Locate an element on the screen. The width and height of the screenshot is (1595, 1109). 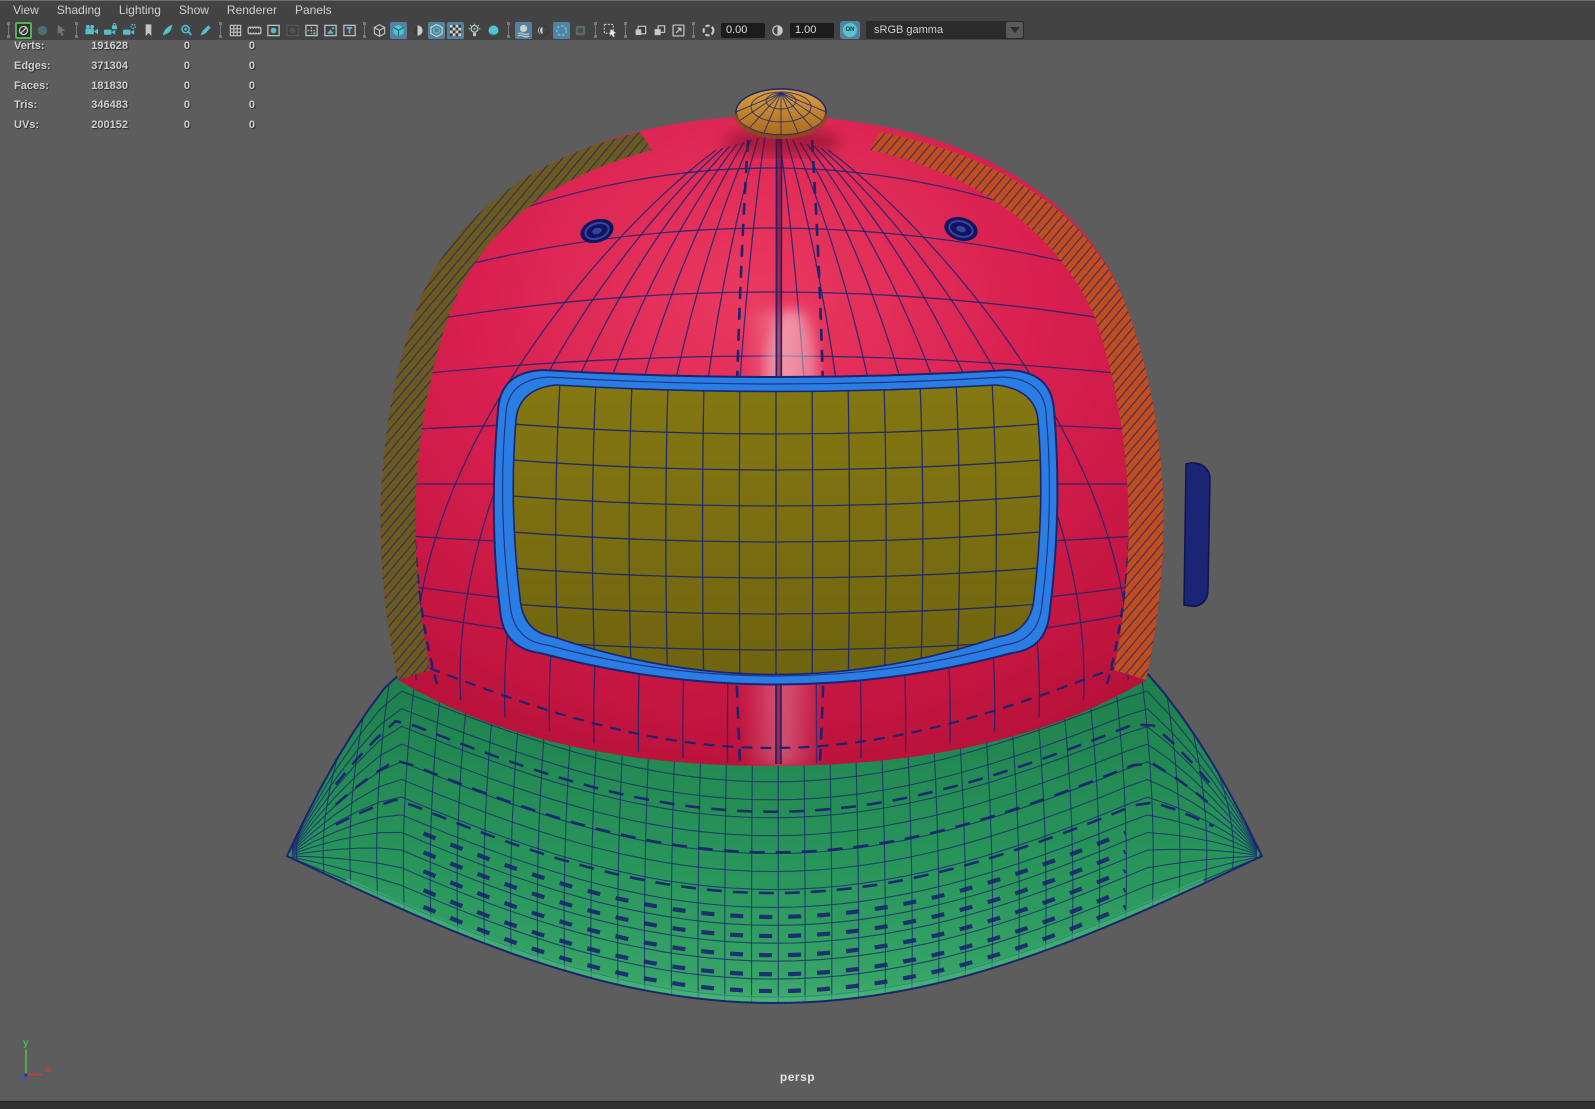
gamma-field: 1.00 is located at coordinates (812, 30).